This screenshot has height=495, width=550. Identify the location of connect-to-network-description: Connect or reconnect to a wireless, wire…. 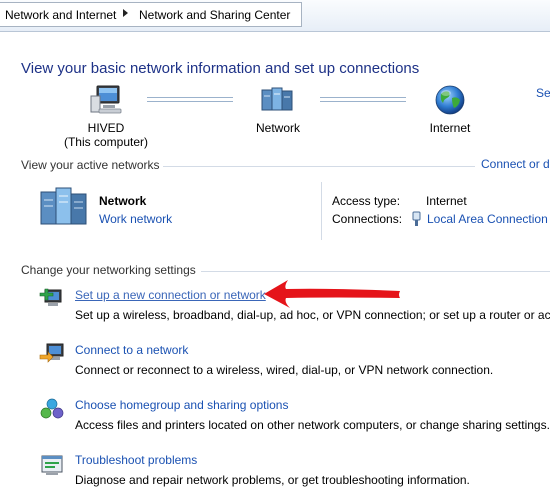
(284, 370).